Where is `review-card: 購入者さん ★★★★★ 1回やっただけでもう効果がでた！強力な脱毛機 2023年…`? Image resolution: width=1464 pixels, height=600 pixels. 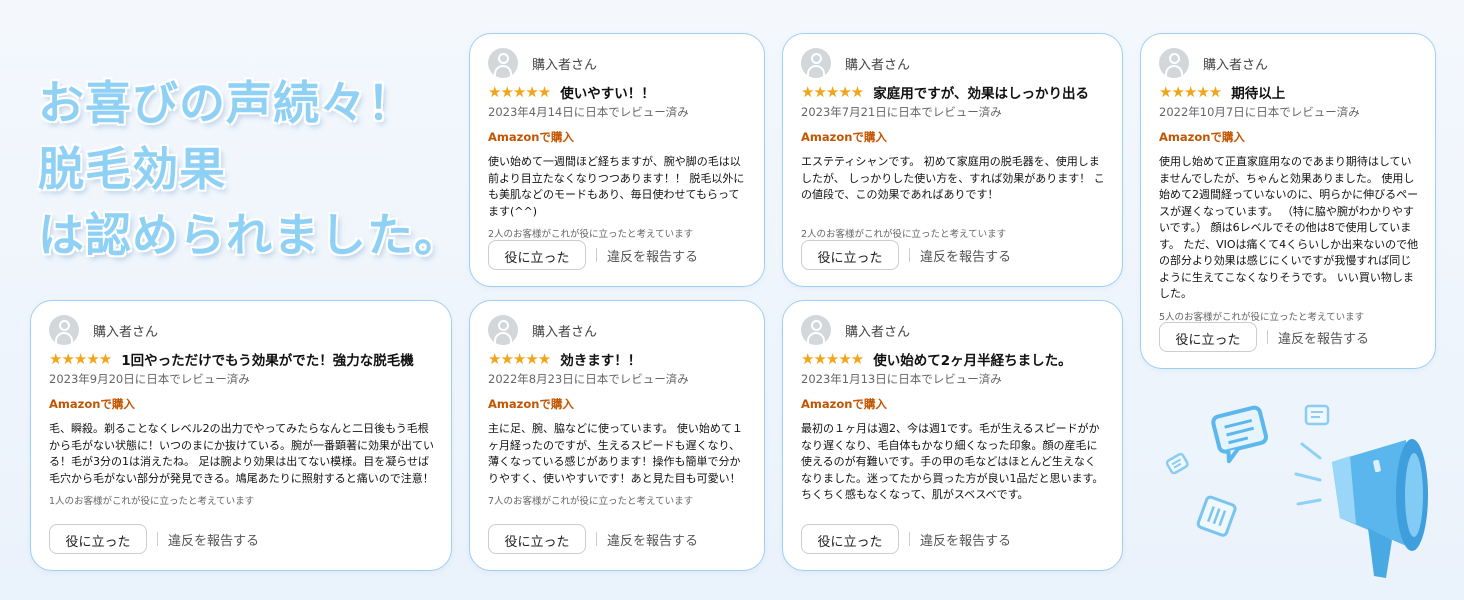
review-card: 購入者さん ★★★★★ 1回やっただけでもう効果がでた！強力な脱毛機 2023年… is located at coordinates (241, 435).